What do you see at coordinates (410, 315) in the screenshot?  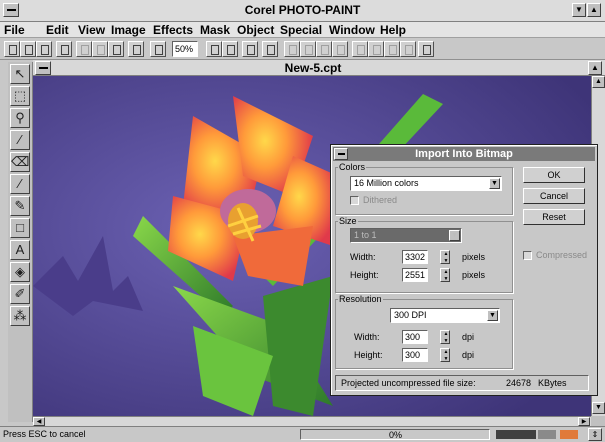 I see `resolution-dropdown-value: 300 DPI` at bounding box center [410, 315].